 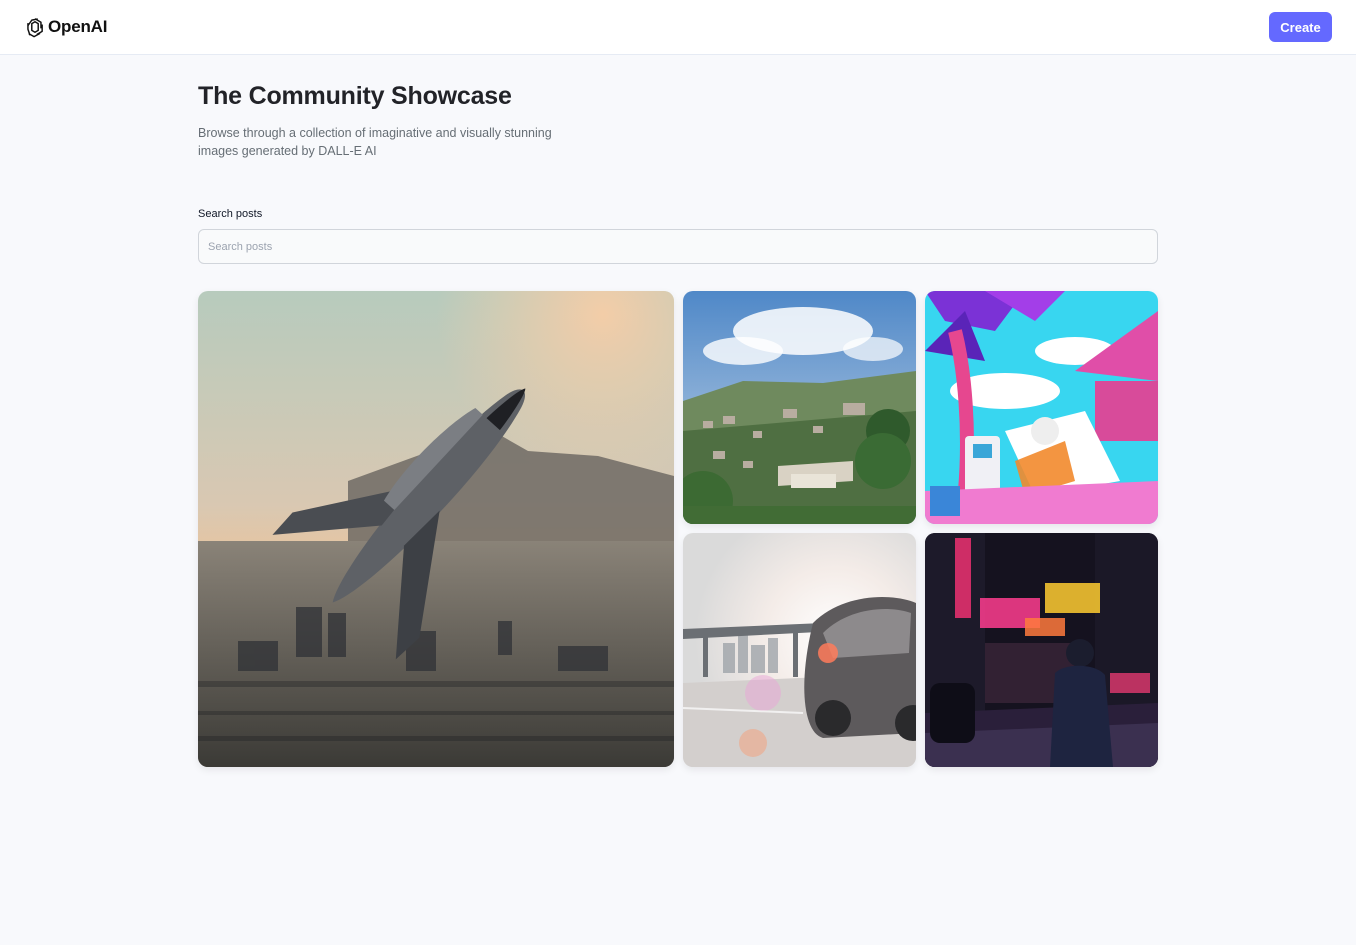 I want to click on post-card-hillside-town, so click(x=799, y=407).